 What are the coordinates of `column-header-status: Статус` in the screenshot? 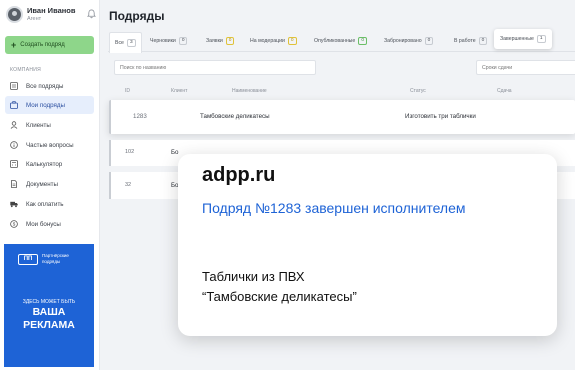 It's located at (418, 91).